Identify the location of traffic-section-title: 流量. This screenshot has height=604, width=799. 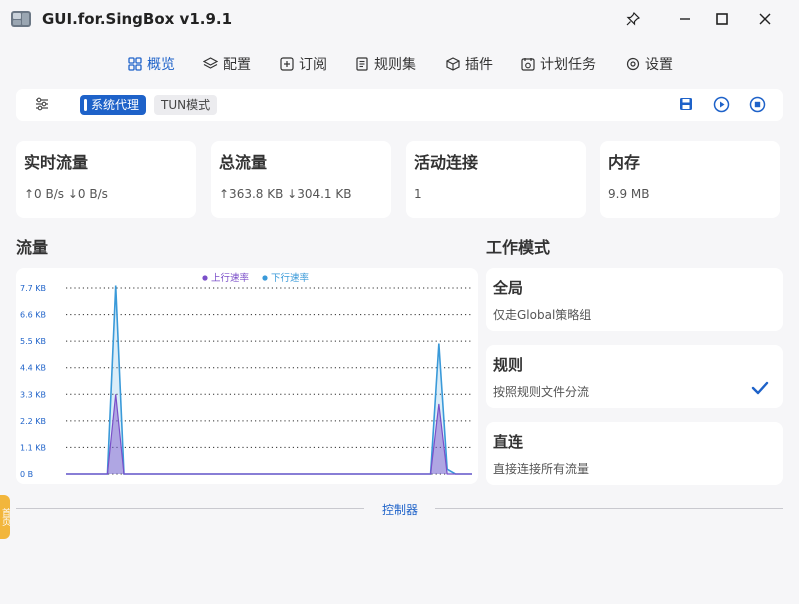
(32, 247).